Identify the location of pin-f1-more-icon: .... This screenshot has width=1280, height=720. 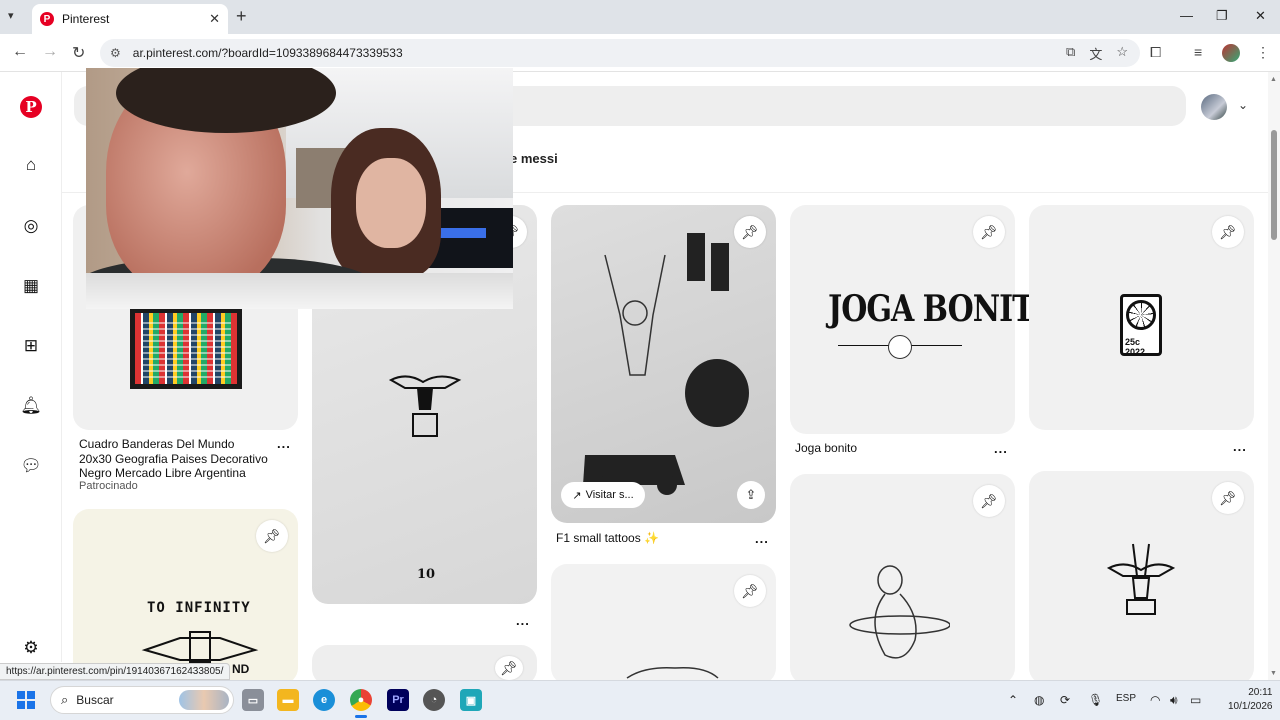
(762, 538).